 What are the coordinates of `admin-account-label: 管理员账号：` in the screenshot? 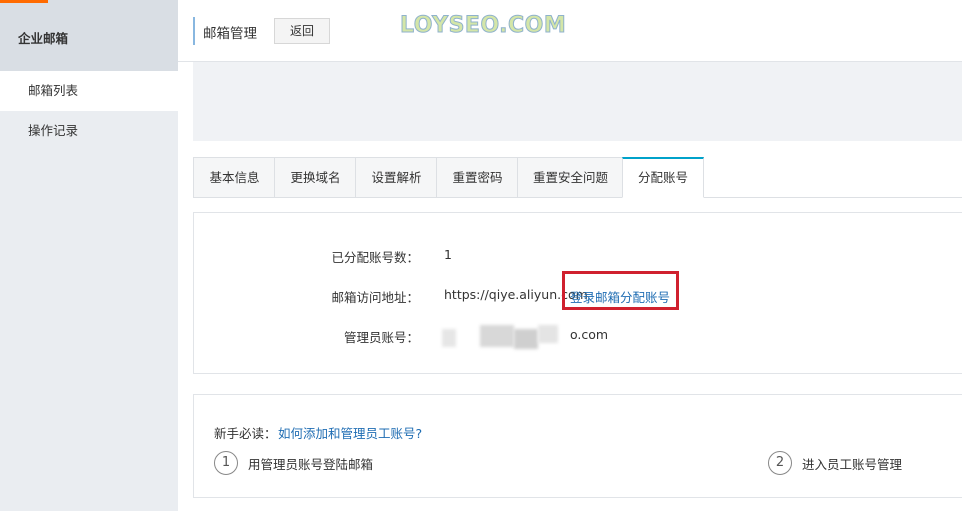 It's located at (381, 337).